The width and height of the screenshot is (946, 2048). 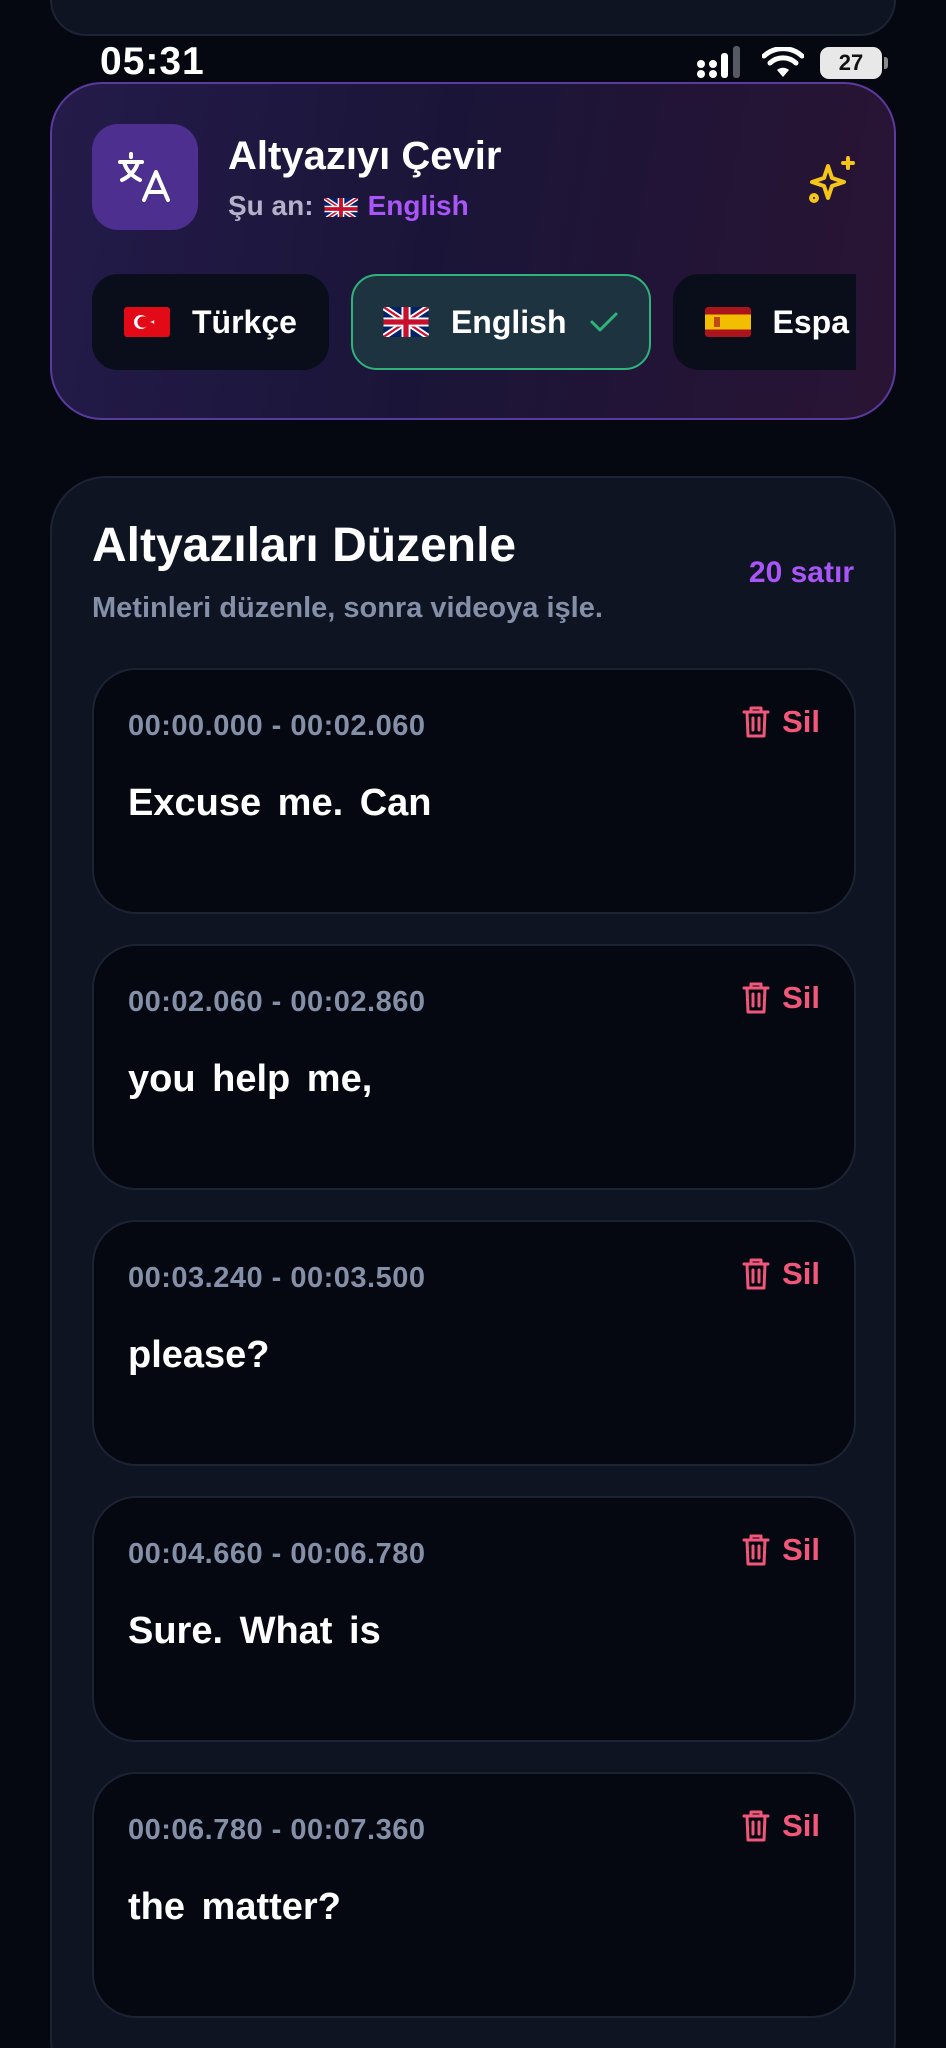 I want to click on cellular-signal-icon, so click(x=718, y=62).